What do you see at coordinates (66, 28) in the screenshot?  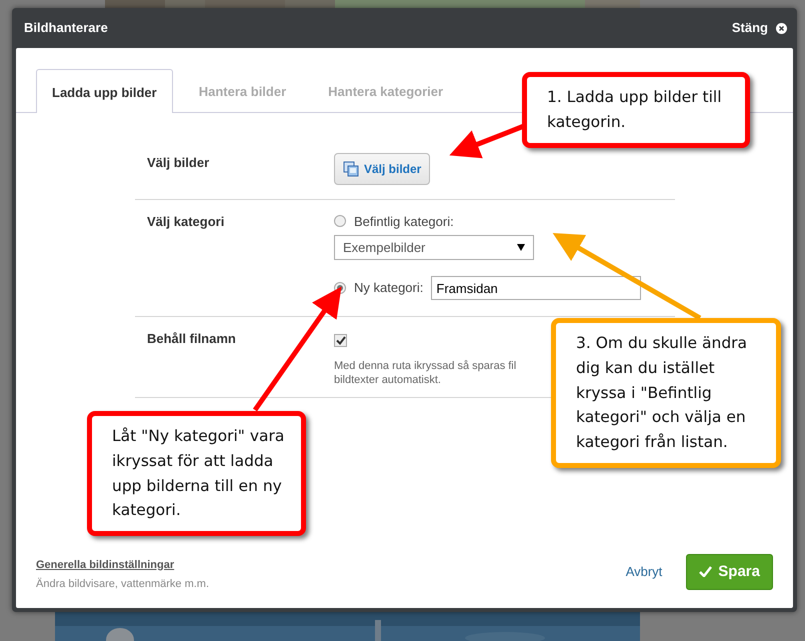 I see `dialog-title: Bildhanterare` at bounding box center [66, 28].